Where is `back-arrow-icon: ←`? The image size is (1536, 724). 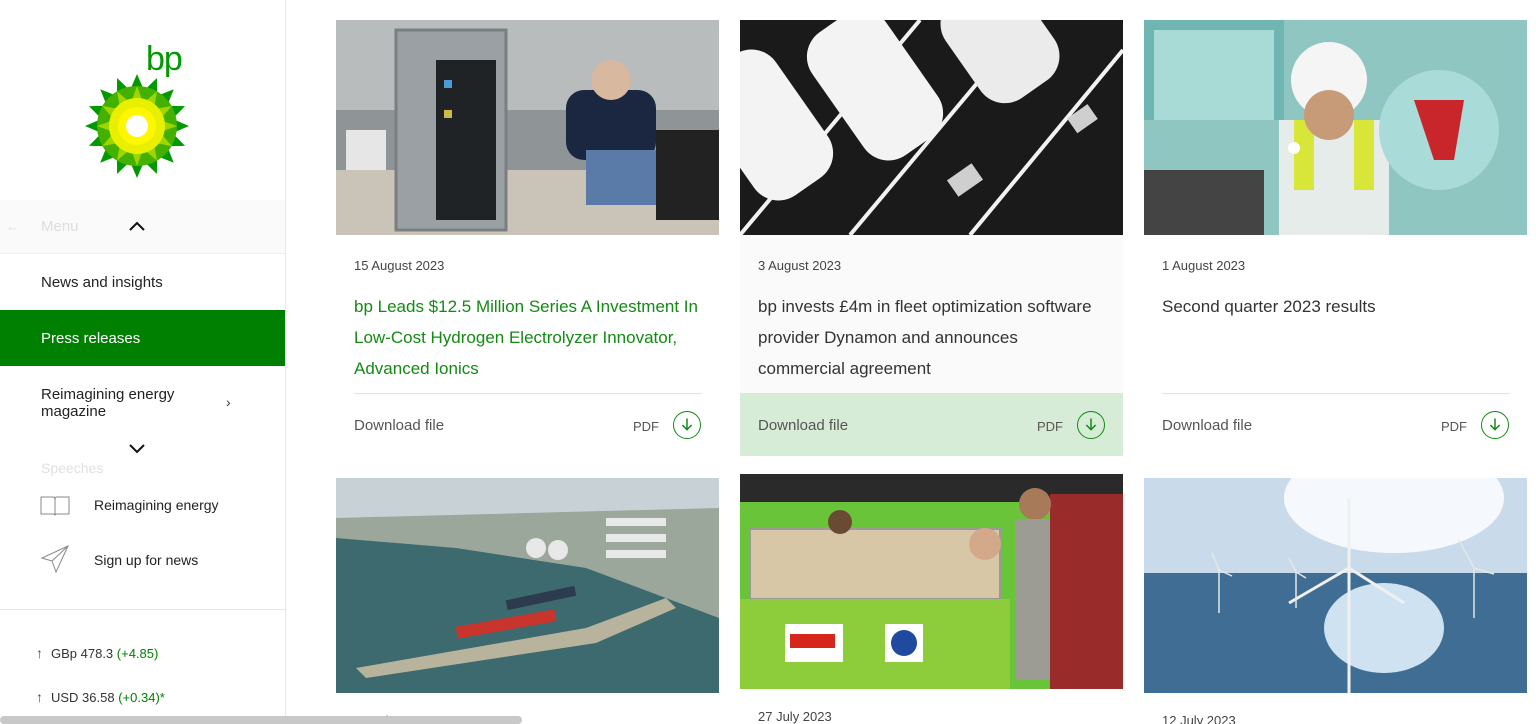
back-arrow-icon: ← is located at coordinates (12, 226).